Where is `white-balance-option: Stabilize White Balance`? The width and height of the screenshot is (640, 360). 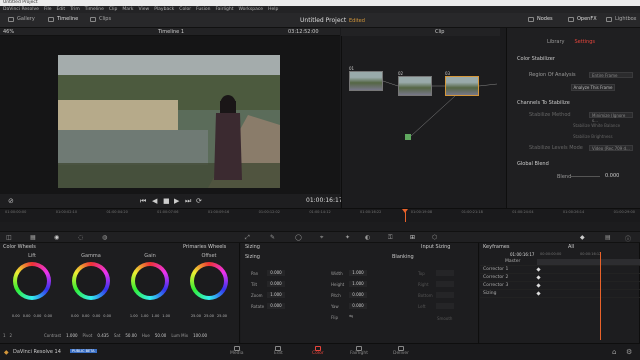 white-balance-option: Stabilize White Balance is located at coordinates (596, 125).